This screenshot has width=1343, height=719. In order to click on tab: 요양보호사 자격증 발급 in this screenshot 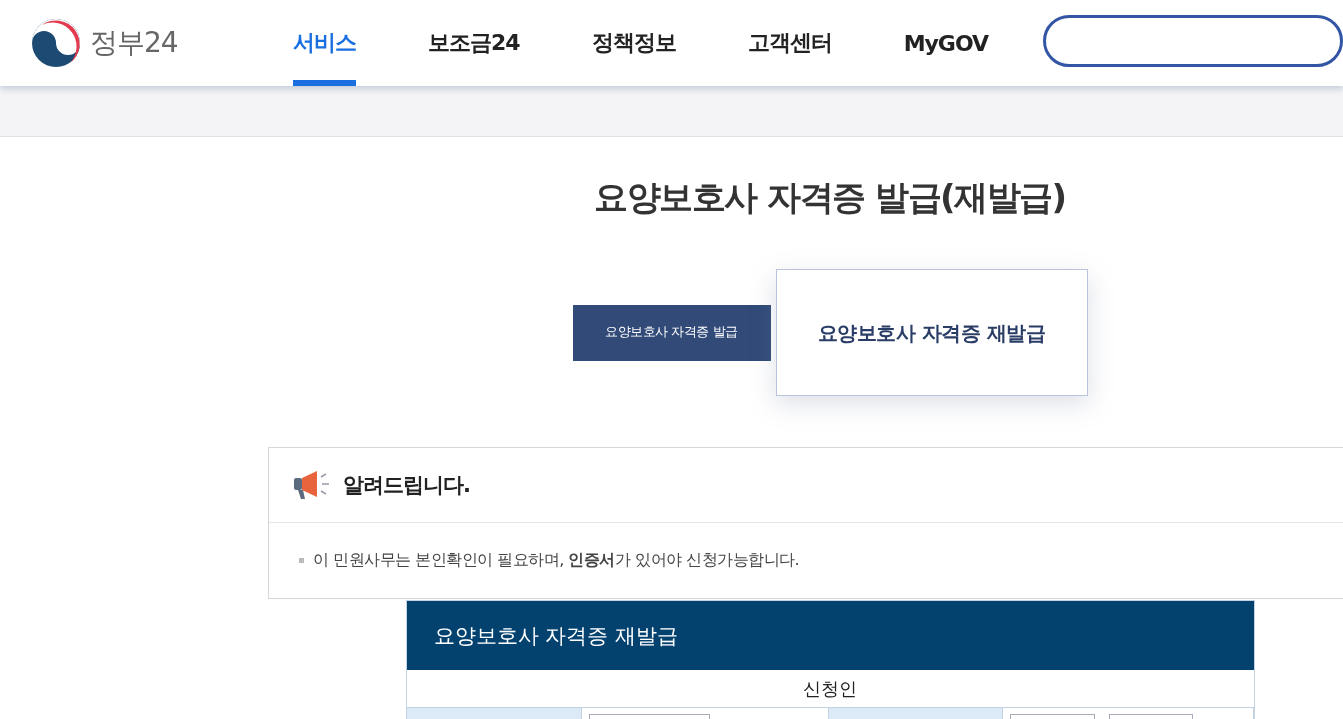, I will do `click(671, 332)`.